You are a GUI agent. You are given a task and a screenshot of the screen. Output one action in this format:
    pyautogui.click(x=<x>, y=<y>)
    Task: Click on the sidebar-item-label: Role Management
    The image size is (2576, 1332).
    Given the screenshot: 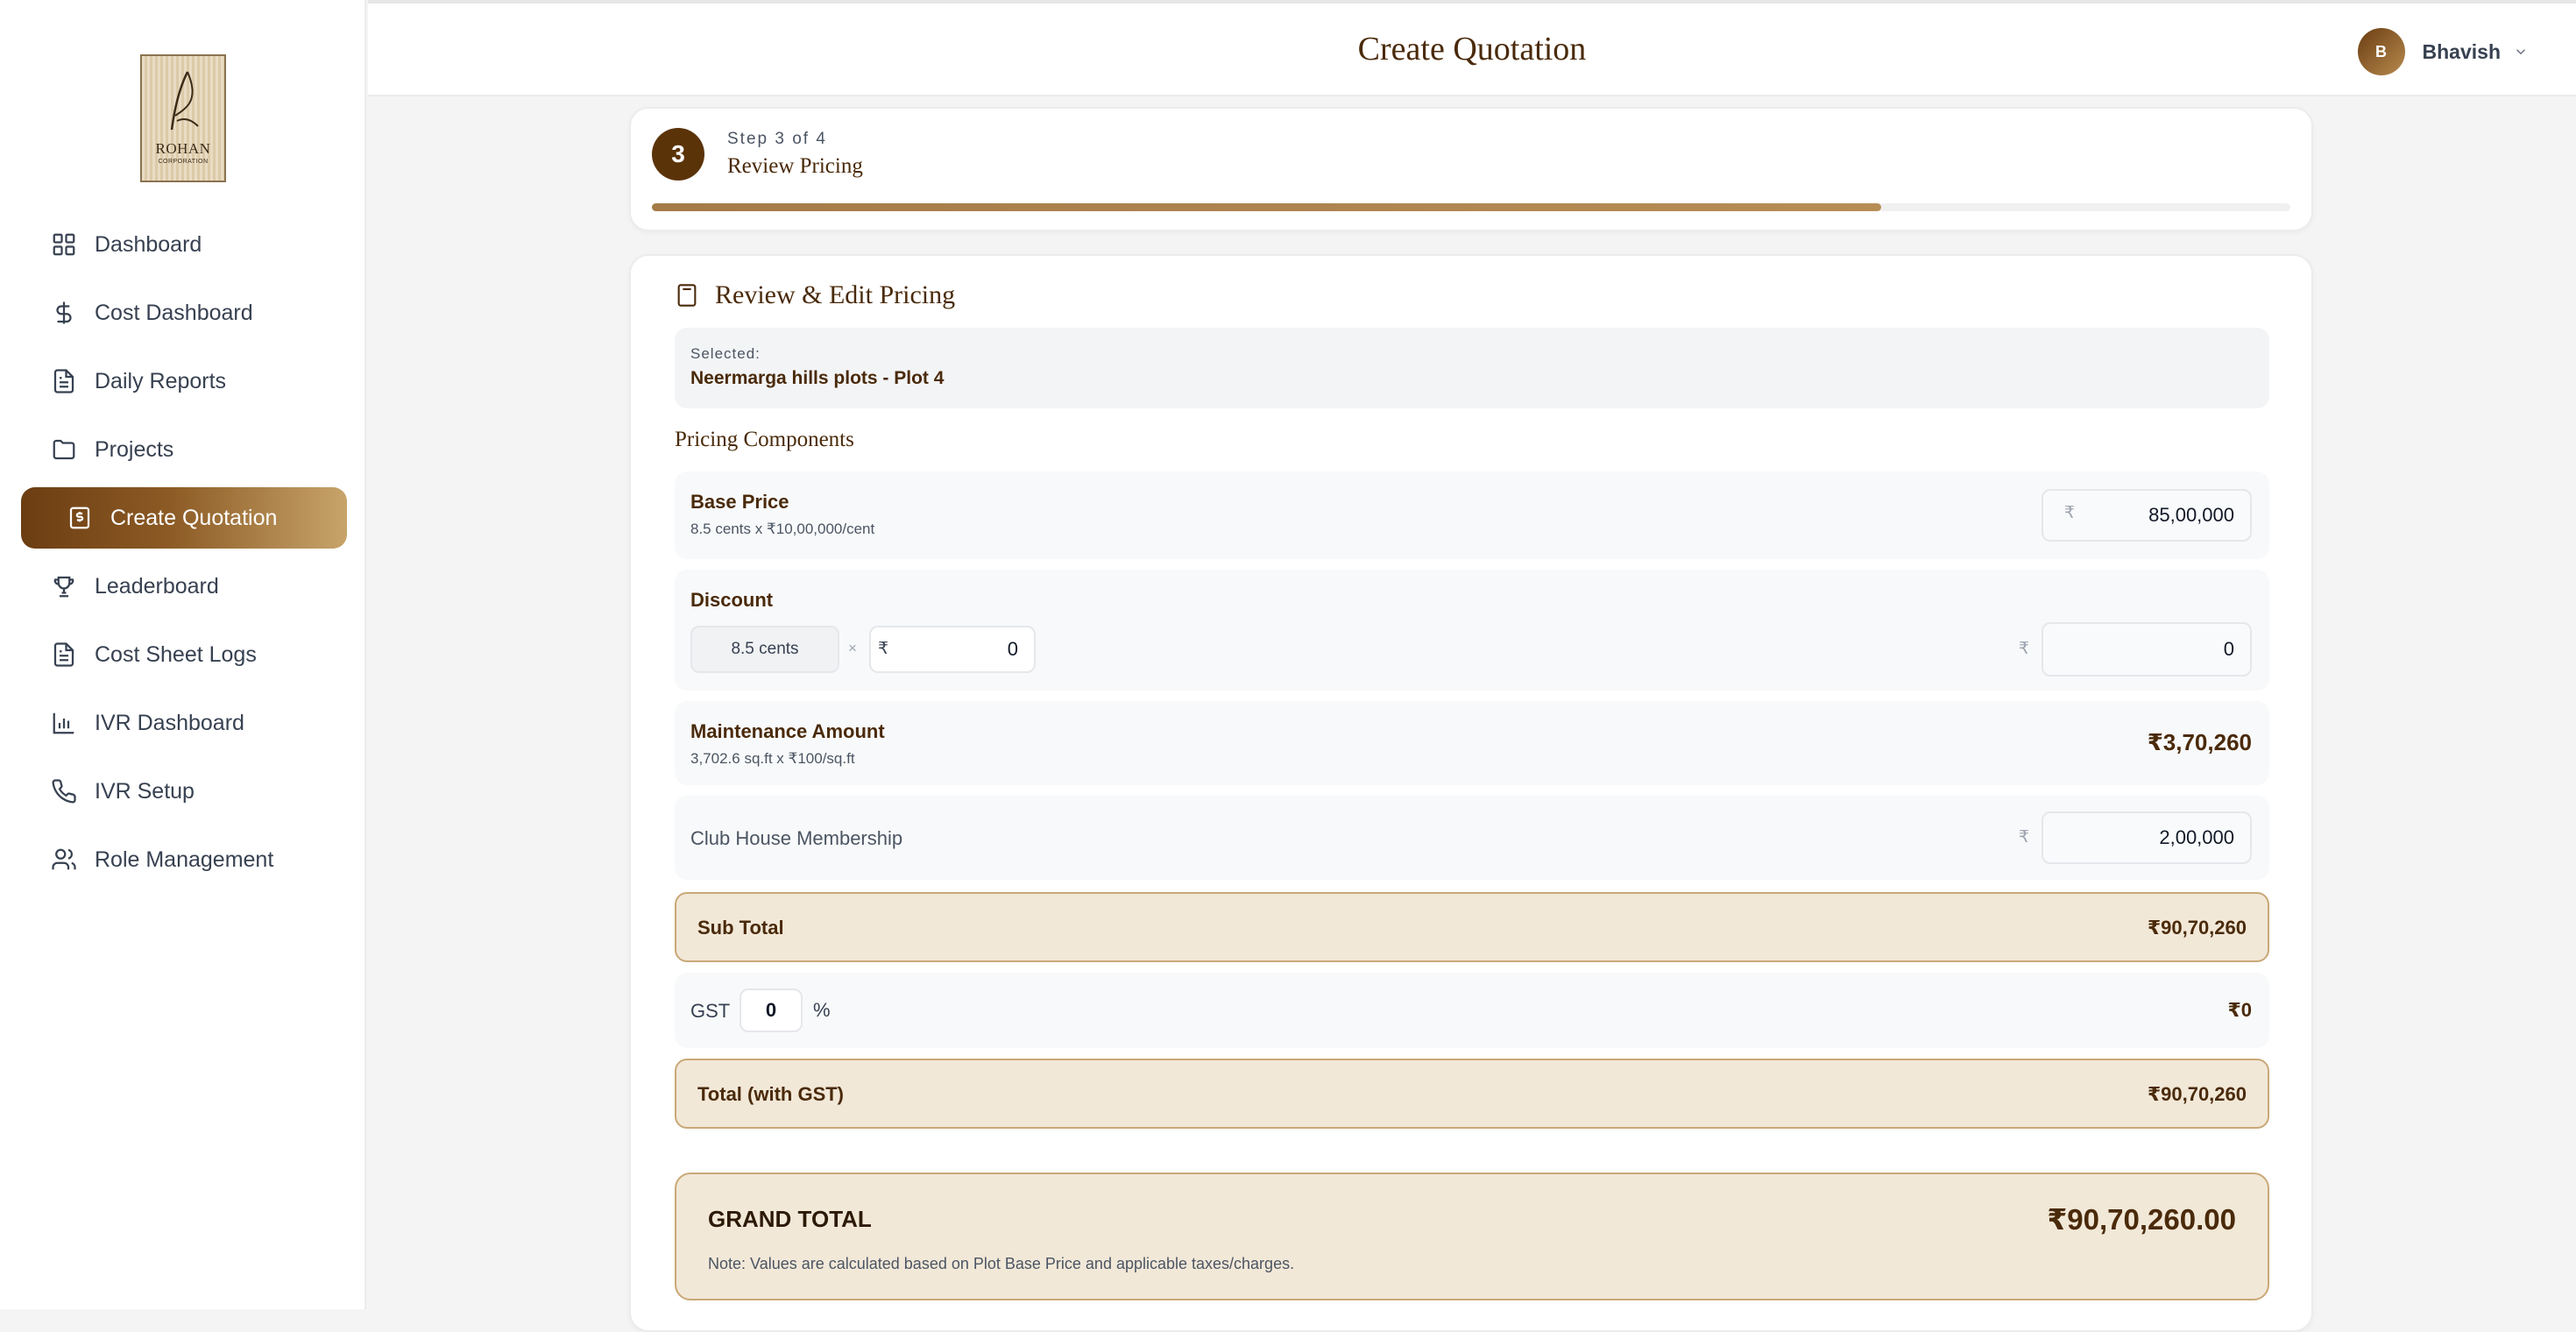 What is the action you would take?
    pyautogui.click(x=184, y=859)
    